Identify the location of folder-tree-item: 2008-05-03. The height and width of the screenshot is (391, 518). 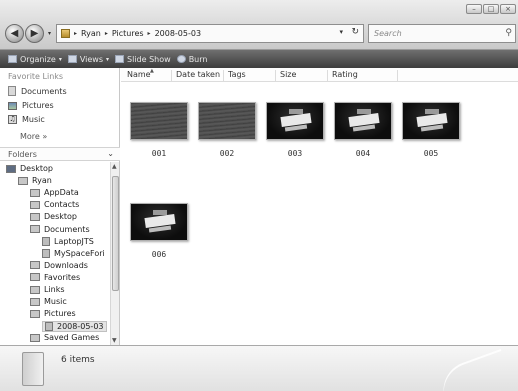
(74, 327).